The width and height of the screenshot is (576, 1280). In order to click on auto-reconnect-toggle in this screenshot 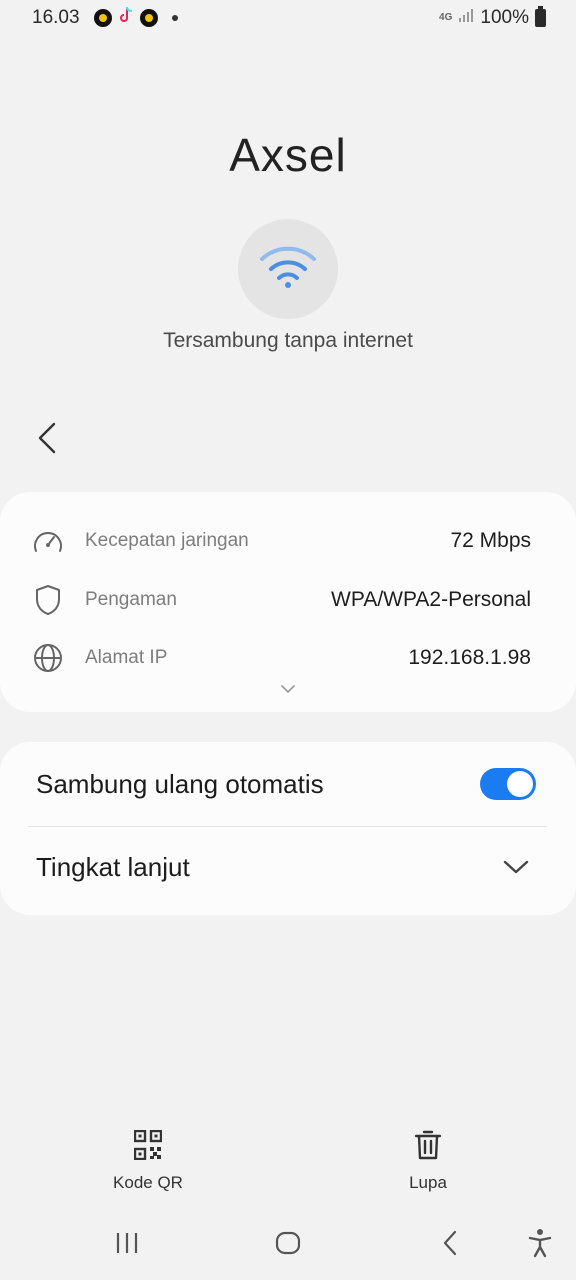, I will do `click(508, 784)`.